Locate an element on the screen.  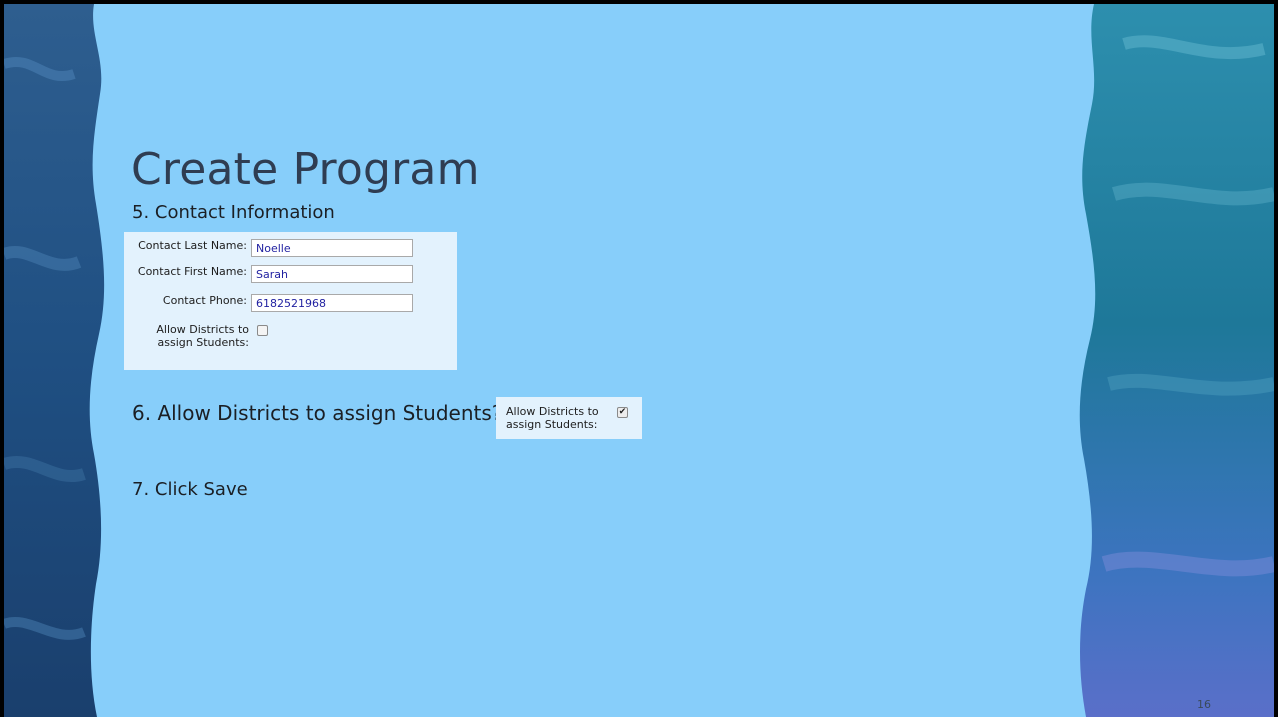
step-7-label: 7. Click Save is located at coordinates (190, 489).